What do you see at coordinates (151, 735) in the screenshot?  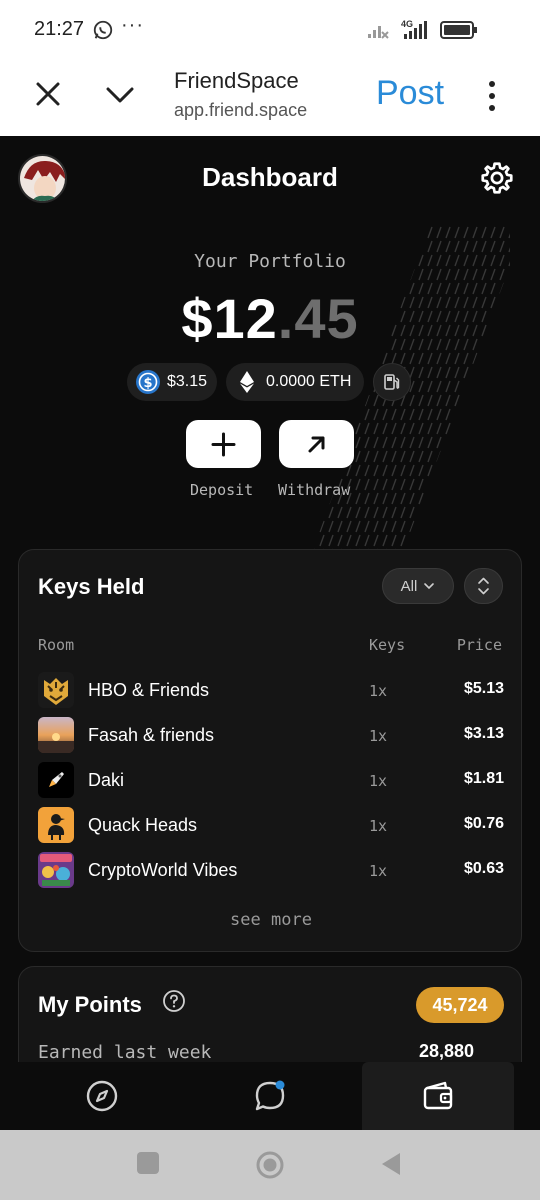 I see `room-name: Fasah & friends` at bounding box center [151, 735].